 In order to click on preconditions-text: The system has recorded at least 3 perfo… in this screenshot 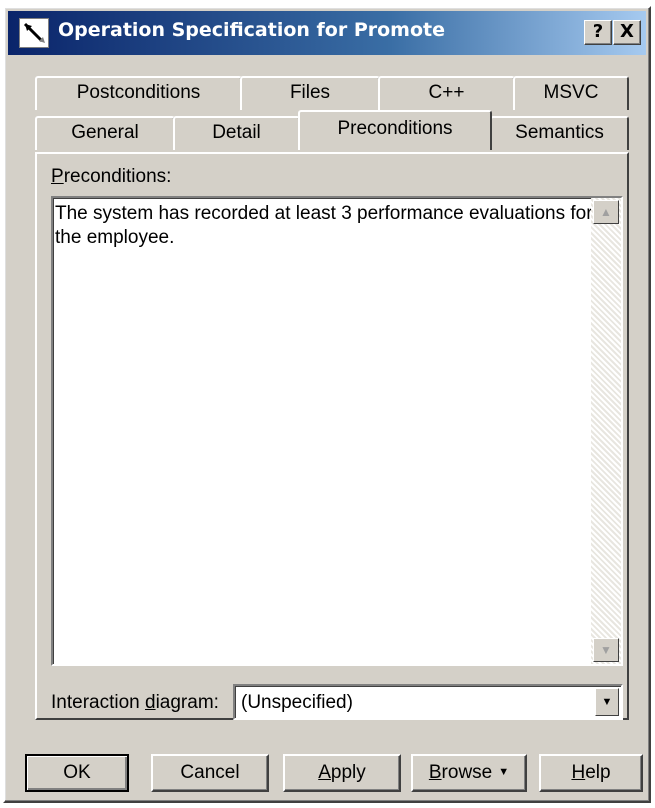, I will do `click(325, 226)`.